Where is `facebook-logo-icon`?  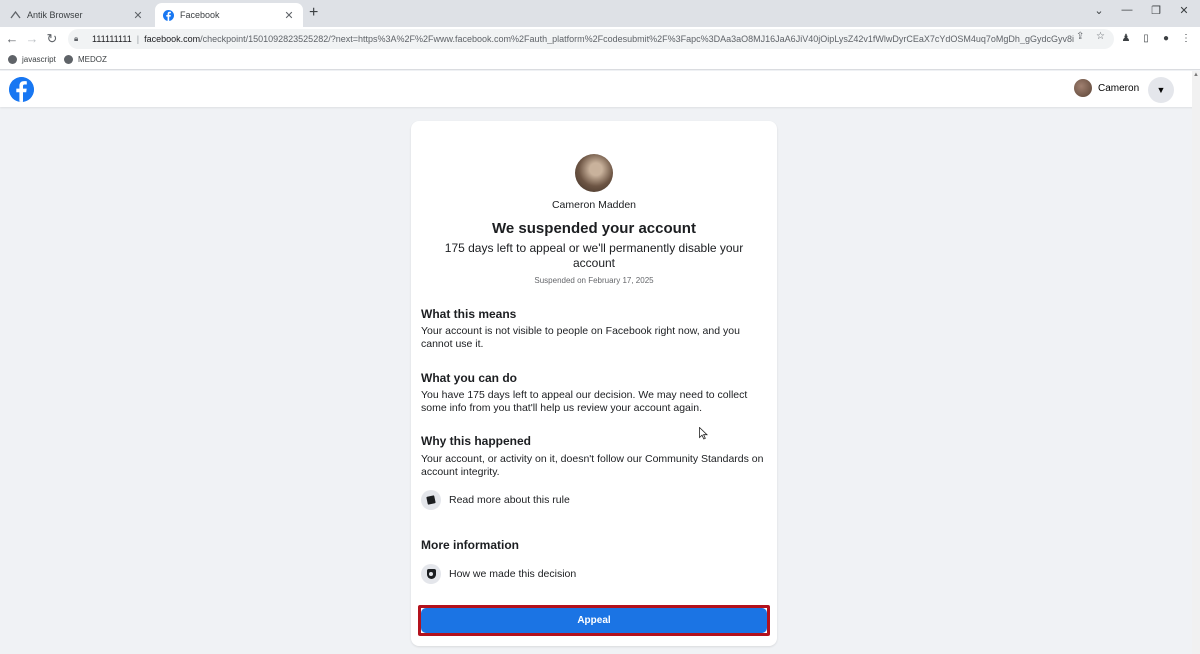
facebook-logo-icon is located at coordinates (21, 89).